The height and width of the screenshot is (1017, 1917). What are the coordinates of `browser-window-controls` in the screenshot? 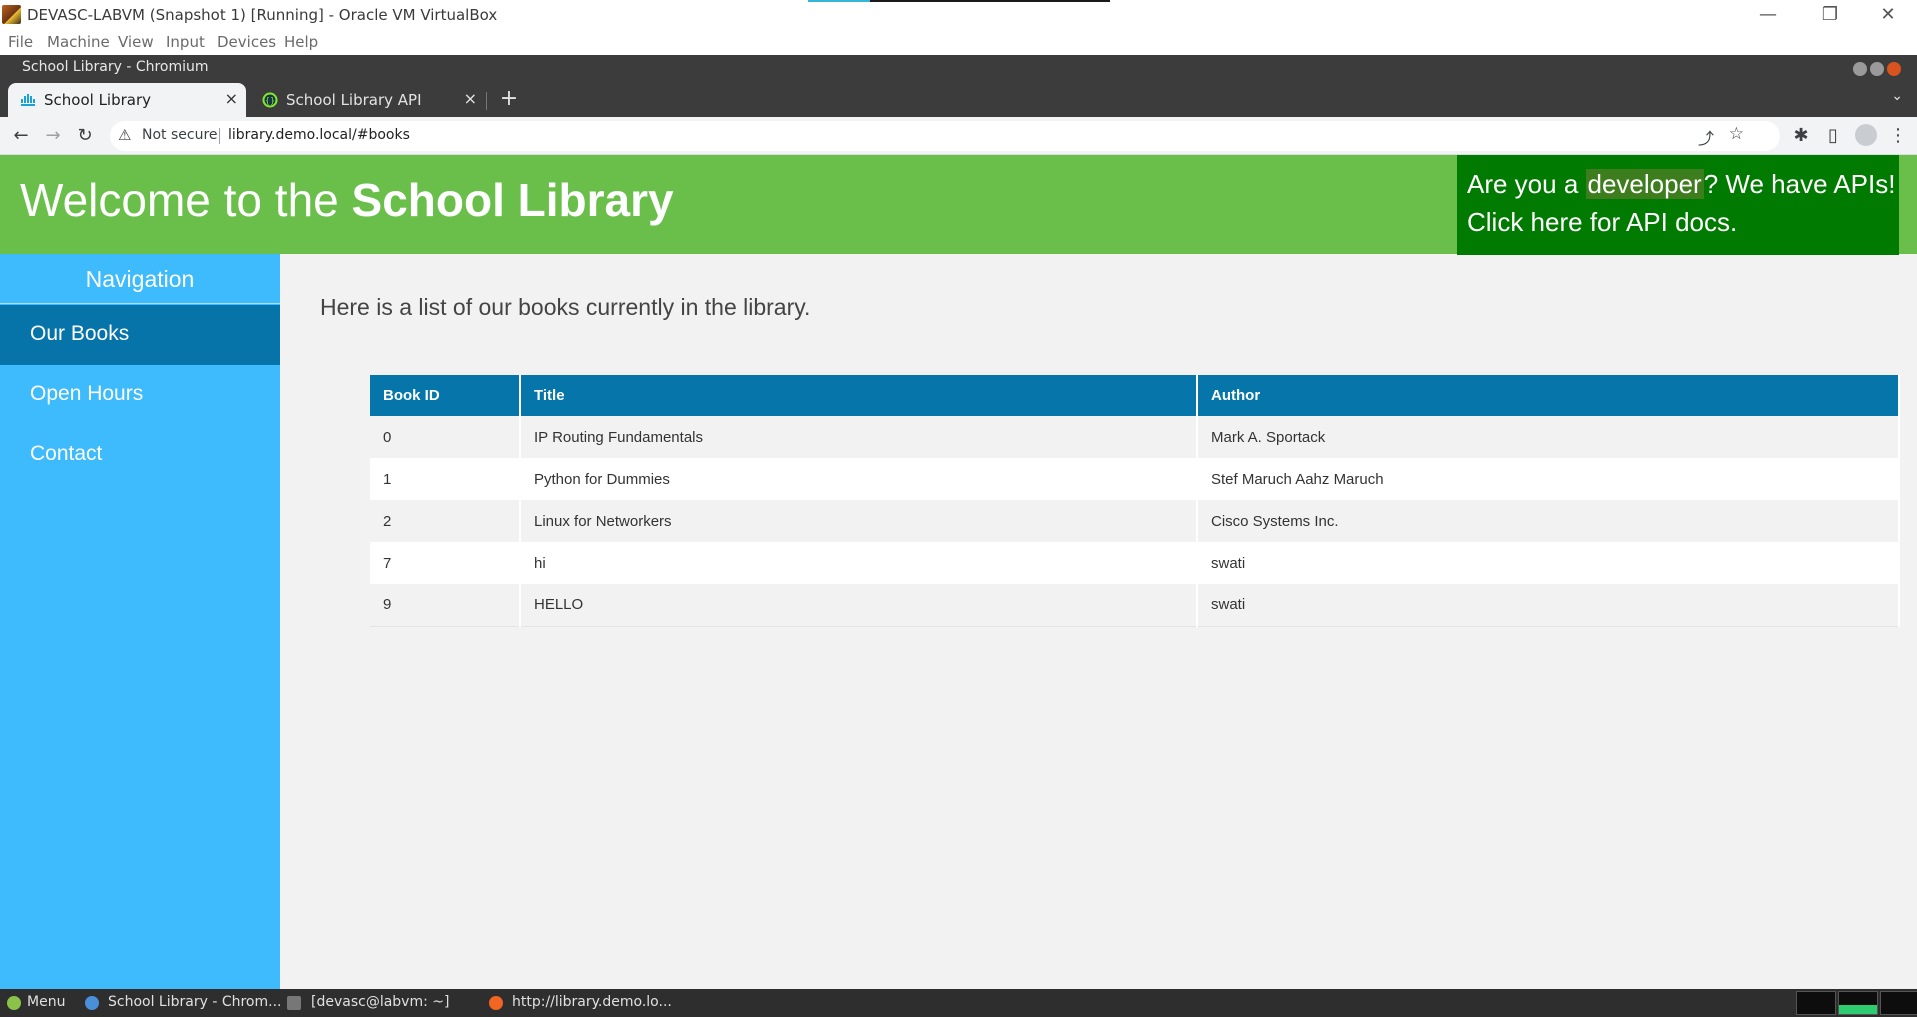 It's located at (1875, 70).